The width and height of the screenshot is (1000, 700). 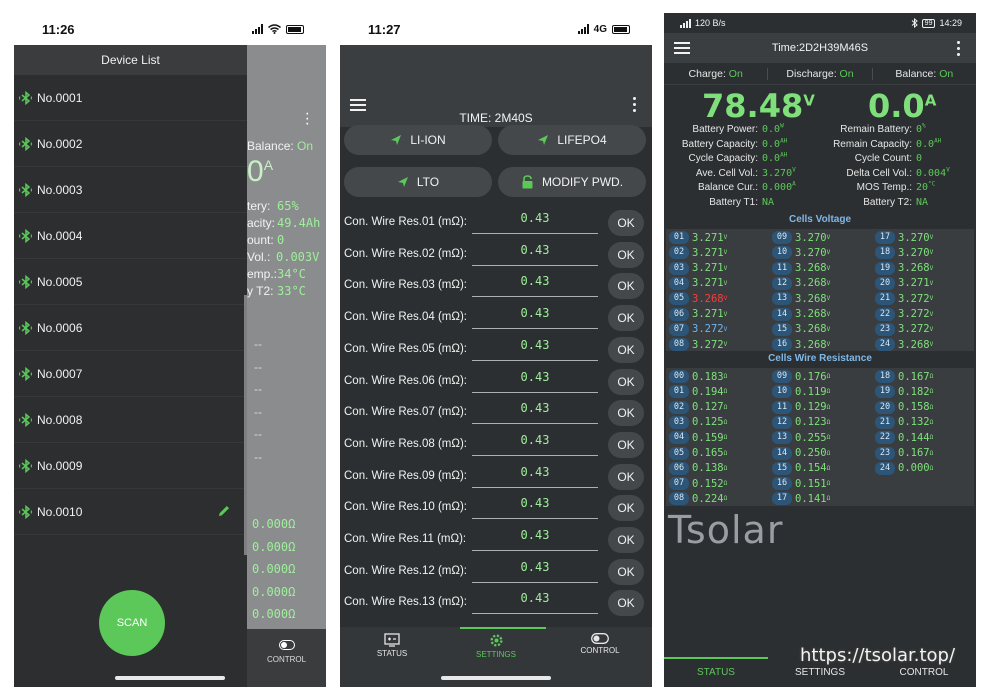 I want to click on wire-res-row: Con. Wire Res.08 (mΩ): 0.43 OK, so click(x=496, y=445).